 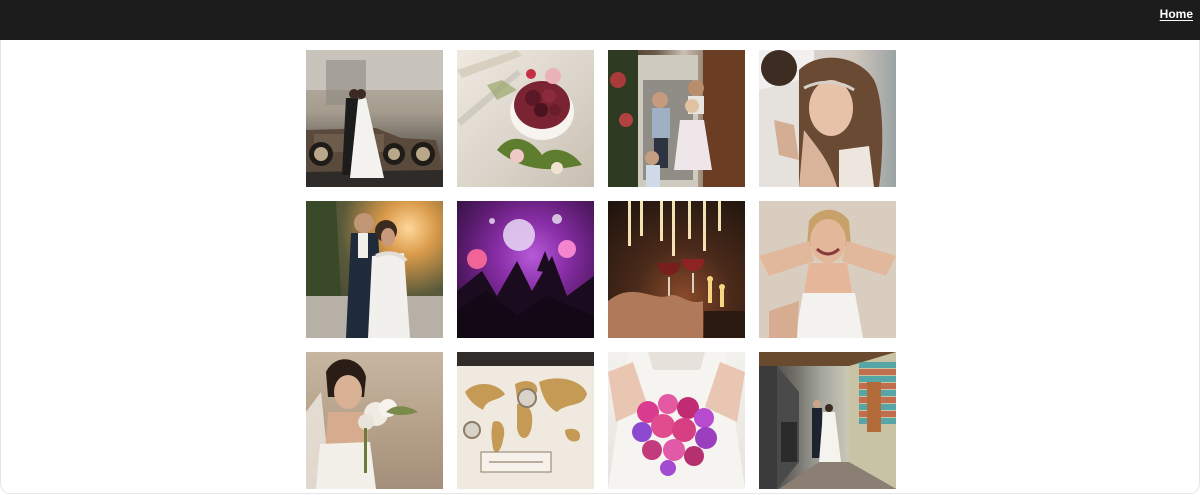 What do you see at coordinates (374, 118) in the screenshot?
I see `gallery-photo-couple-with-vintage-car` at bounding box center [374, 118].